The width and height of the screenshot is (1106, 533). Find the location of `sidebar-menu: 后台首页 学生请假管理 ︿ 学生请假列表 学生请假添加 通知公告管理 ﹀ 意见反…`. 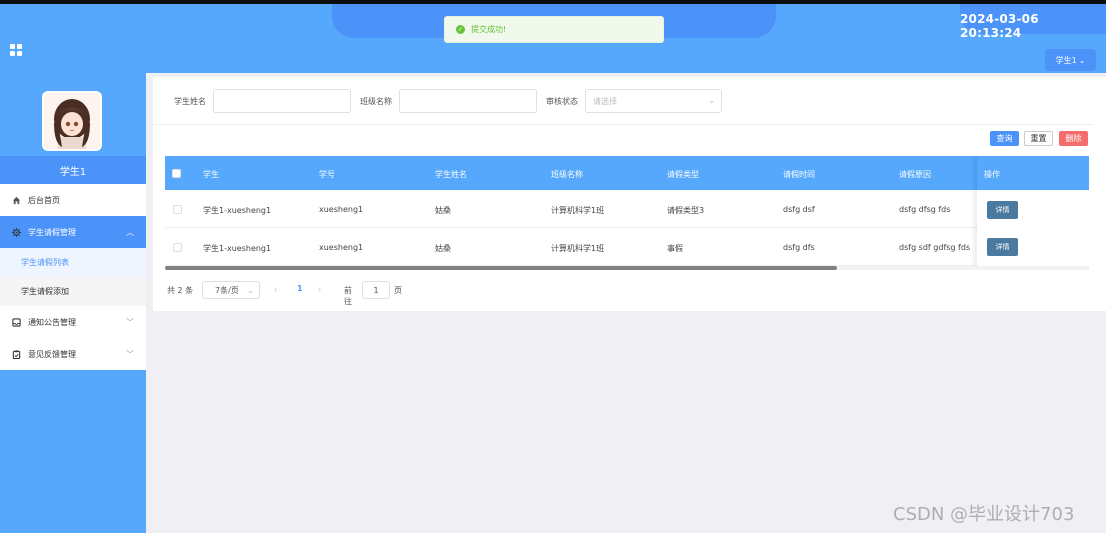

sidebar-menu: 后台首页 学生请假管理 ︿ 学生请假列表 学生请假添加 通知公告管理 ﹀ 意见反… is located at coordinates (73, 277).